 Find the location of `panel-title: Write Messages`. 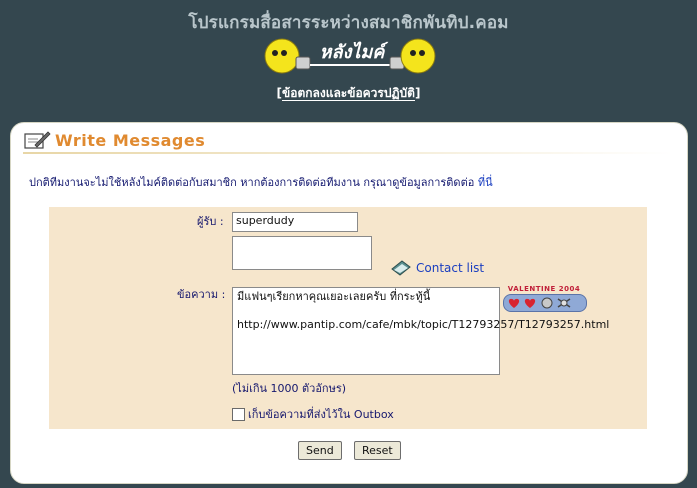

panel-title: Write Messages is located at coordinates (114, 140).